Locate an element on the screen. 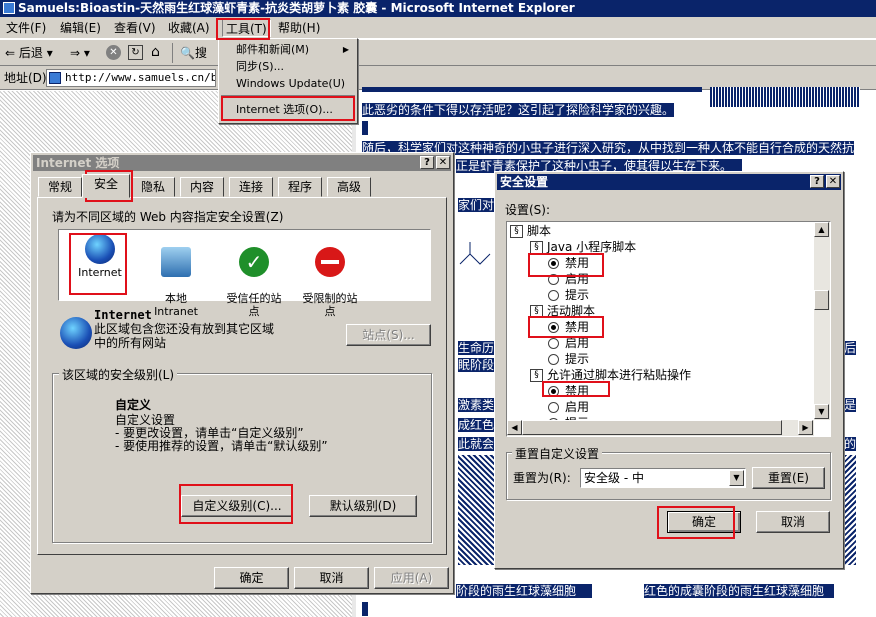  internet-options-title: Internet 选项 is located at coordinates (78, 163).